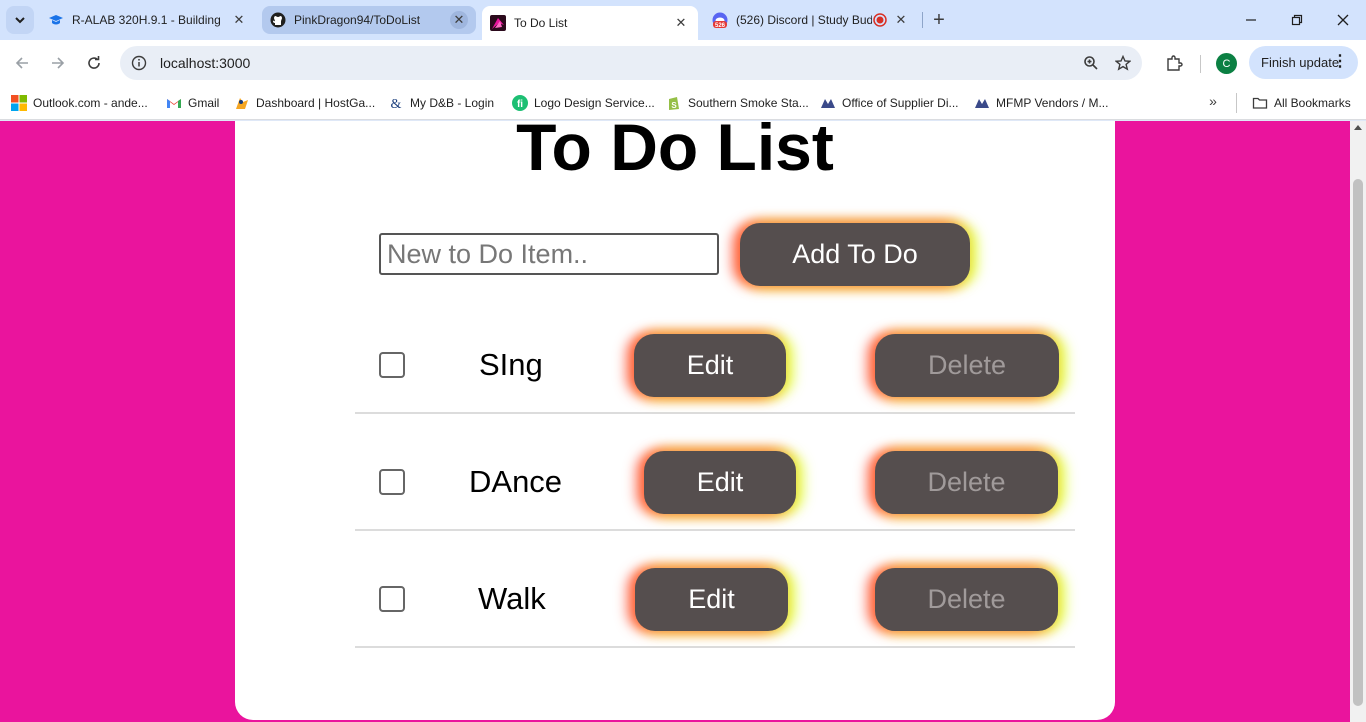 The image size is (1366, 722). What do you see at coordinates (675, 152) in the screenshot?
I see `page-title: To Do List` at bounding box center [675, 152].